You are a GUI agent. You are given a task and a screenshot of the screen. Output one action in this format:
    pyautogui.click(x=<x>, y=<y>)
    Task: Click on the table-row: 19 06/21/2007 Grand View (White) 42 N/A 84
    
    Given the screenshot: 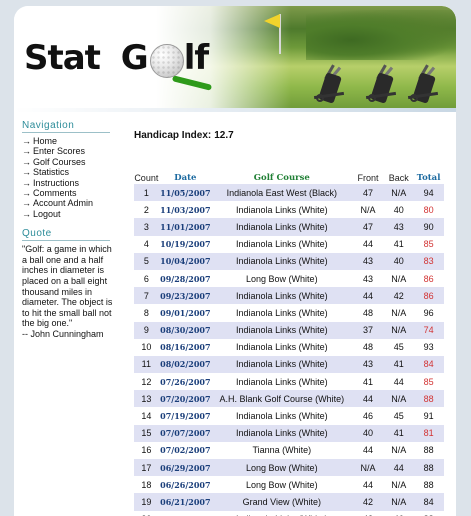 What is the action you would take?
    pyautogui.click(x=289, y=502)
    